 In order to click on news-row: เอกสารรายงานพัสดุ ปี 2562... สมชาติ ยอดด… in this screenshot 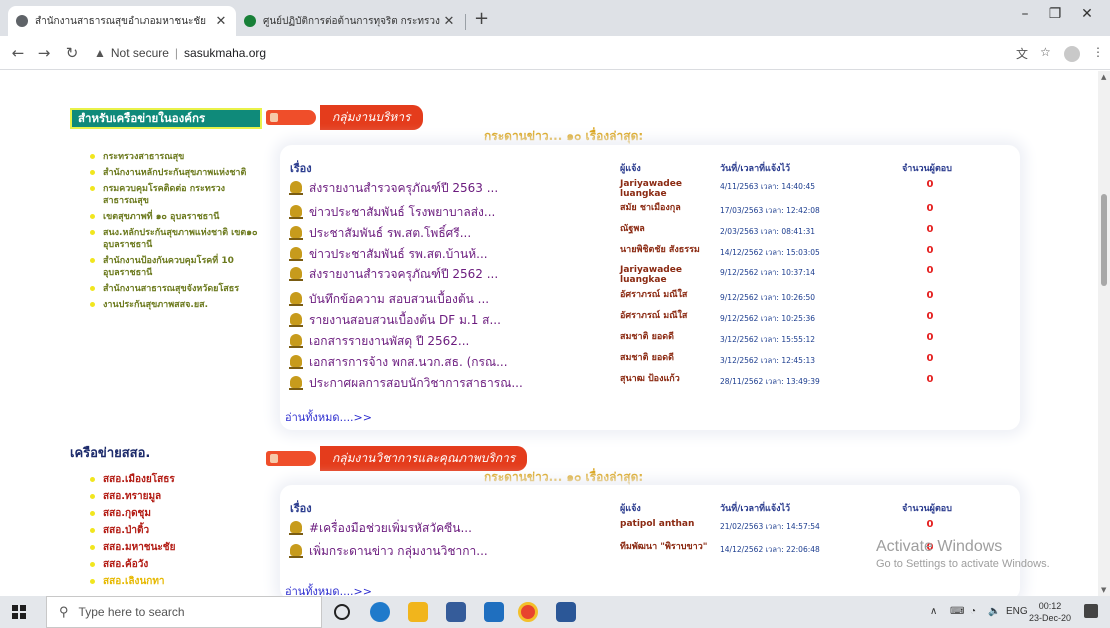, I will do `click(650, 342)`.